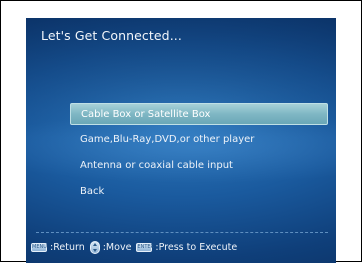  Describe the element at coordinates (67, 247) in the screenshot. I see `return-hint: :Return` at that location.